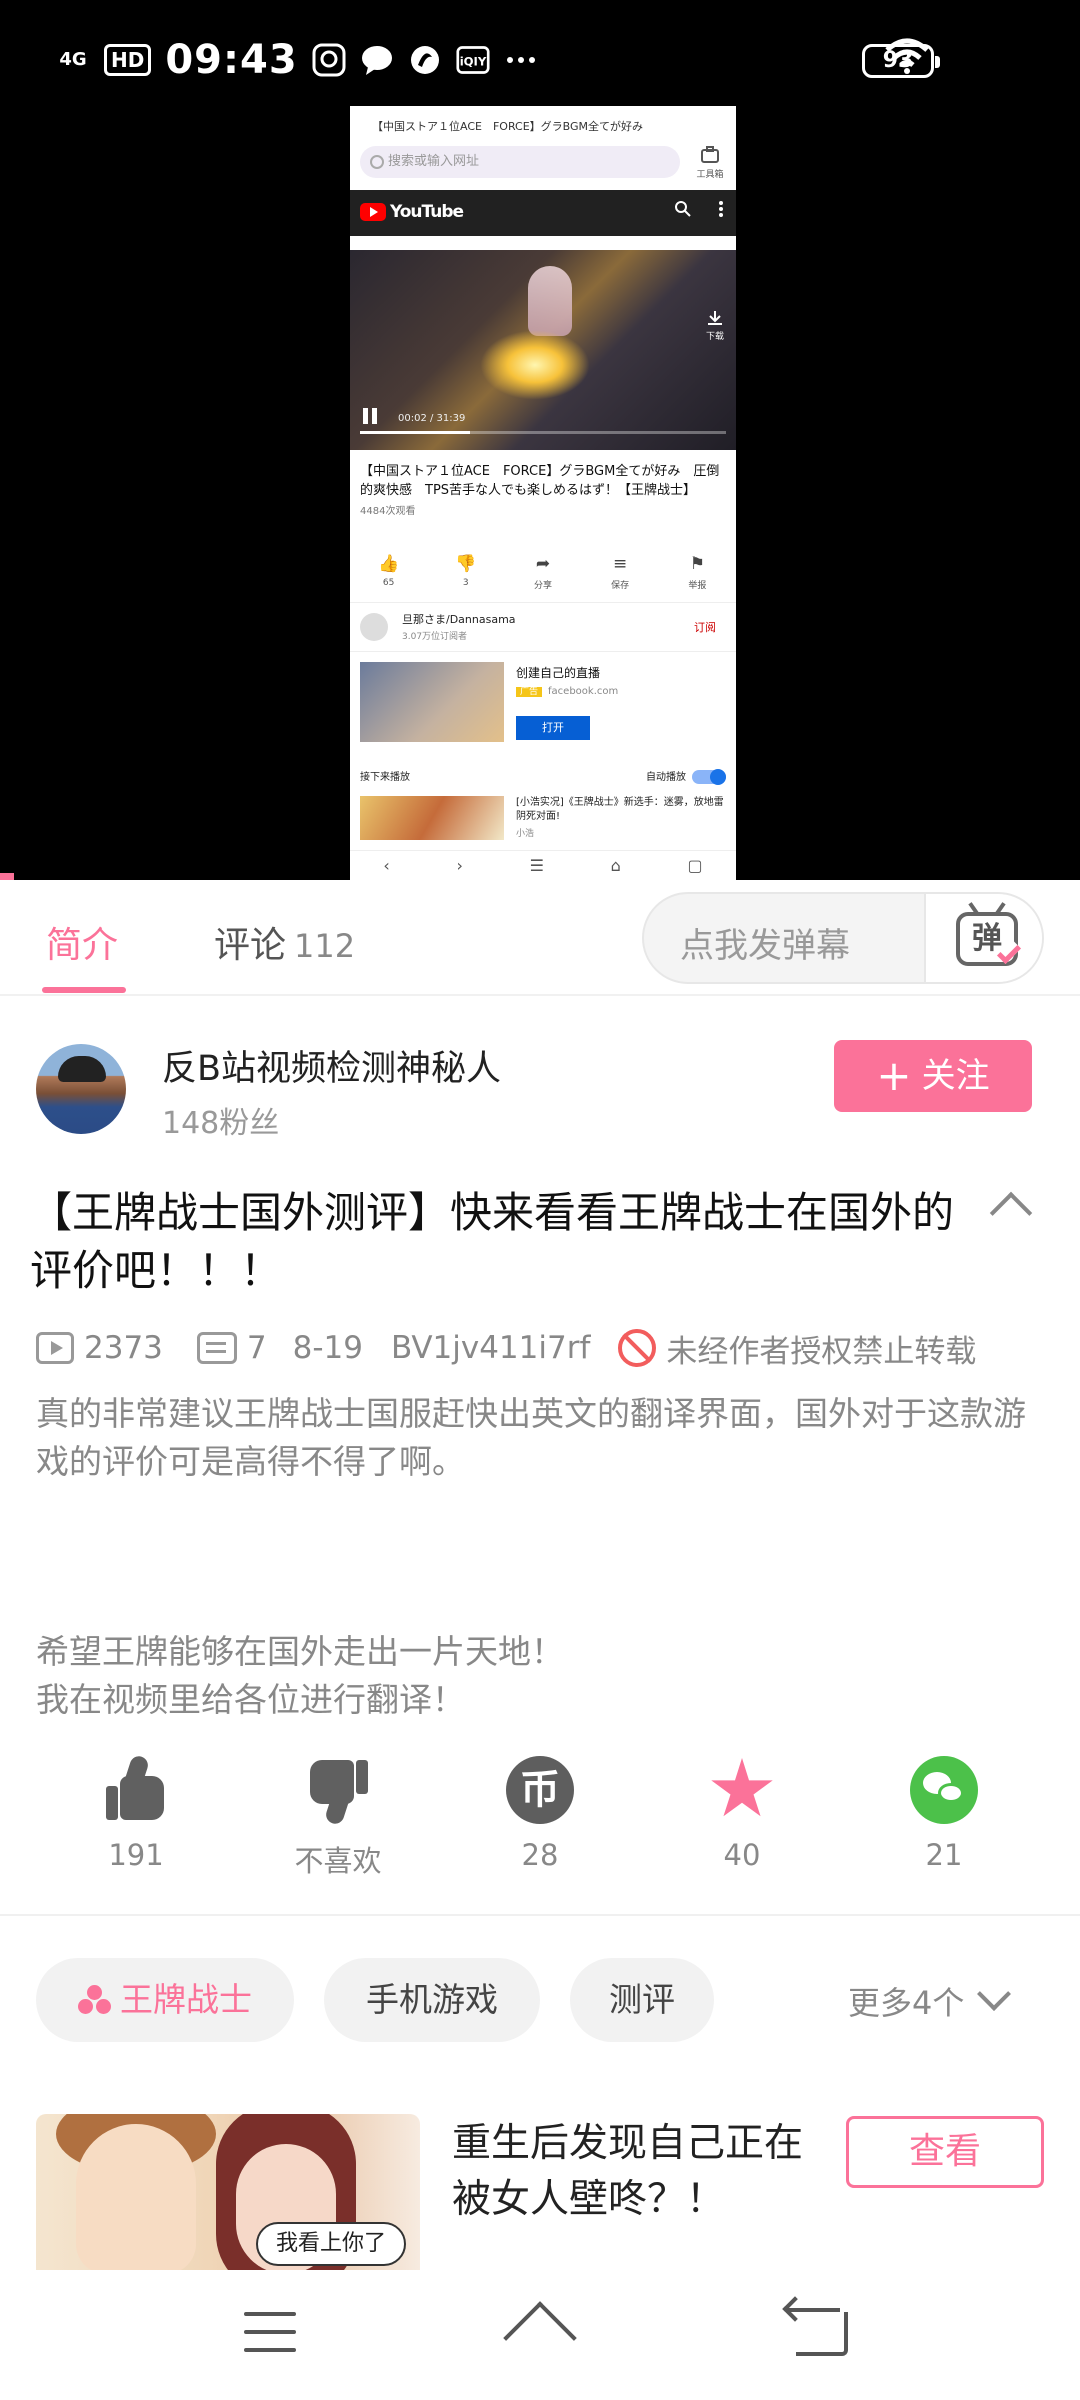 This screenshot has width=1080, height=2400. Describe the element at coordinates (432, 2000) in the screenshot. I see `tag-mobile-game: 手机游戏` at that location.